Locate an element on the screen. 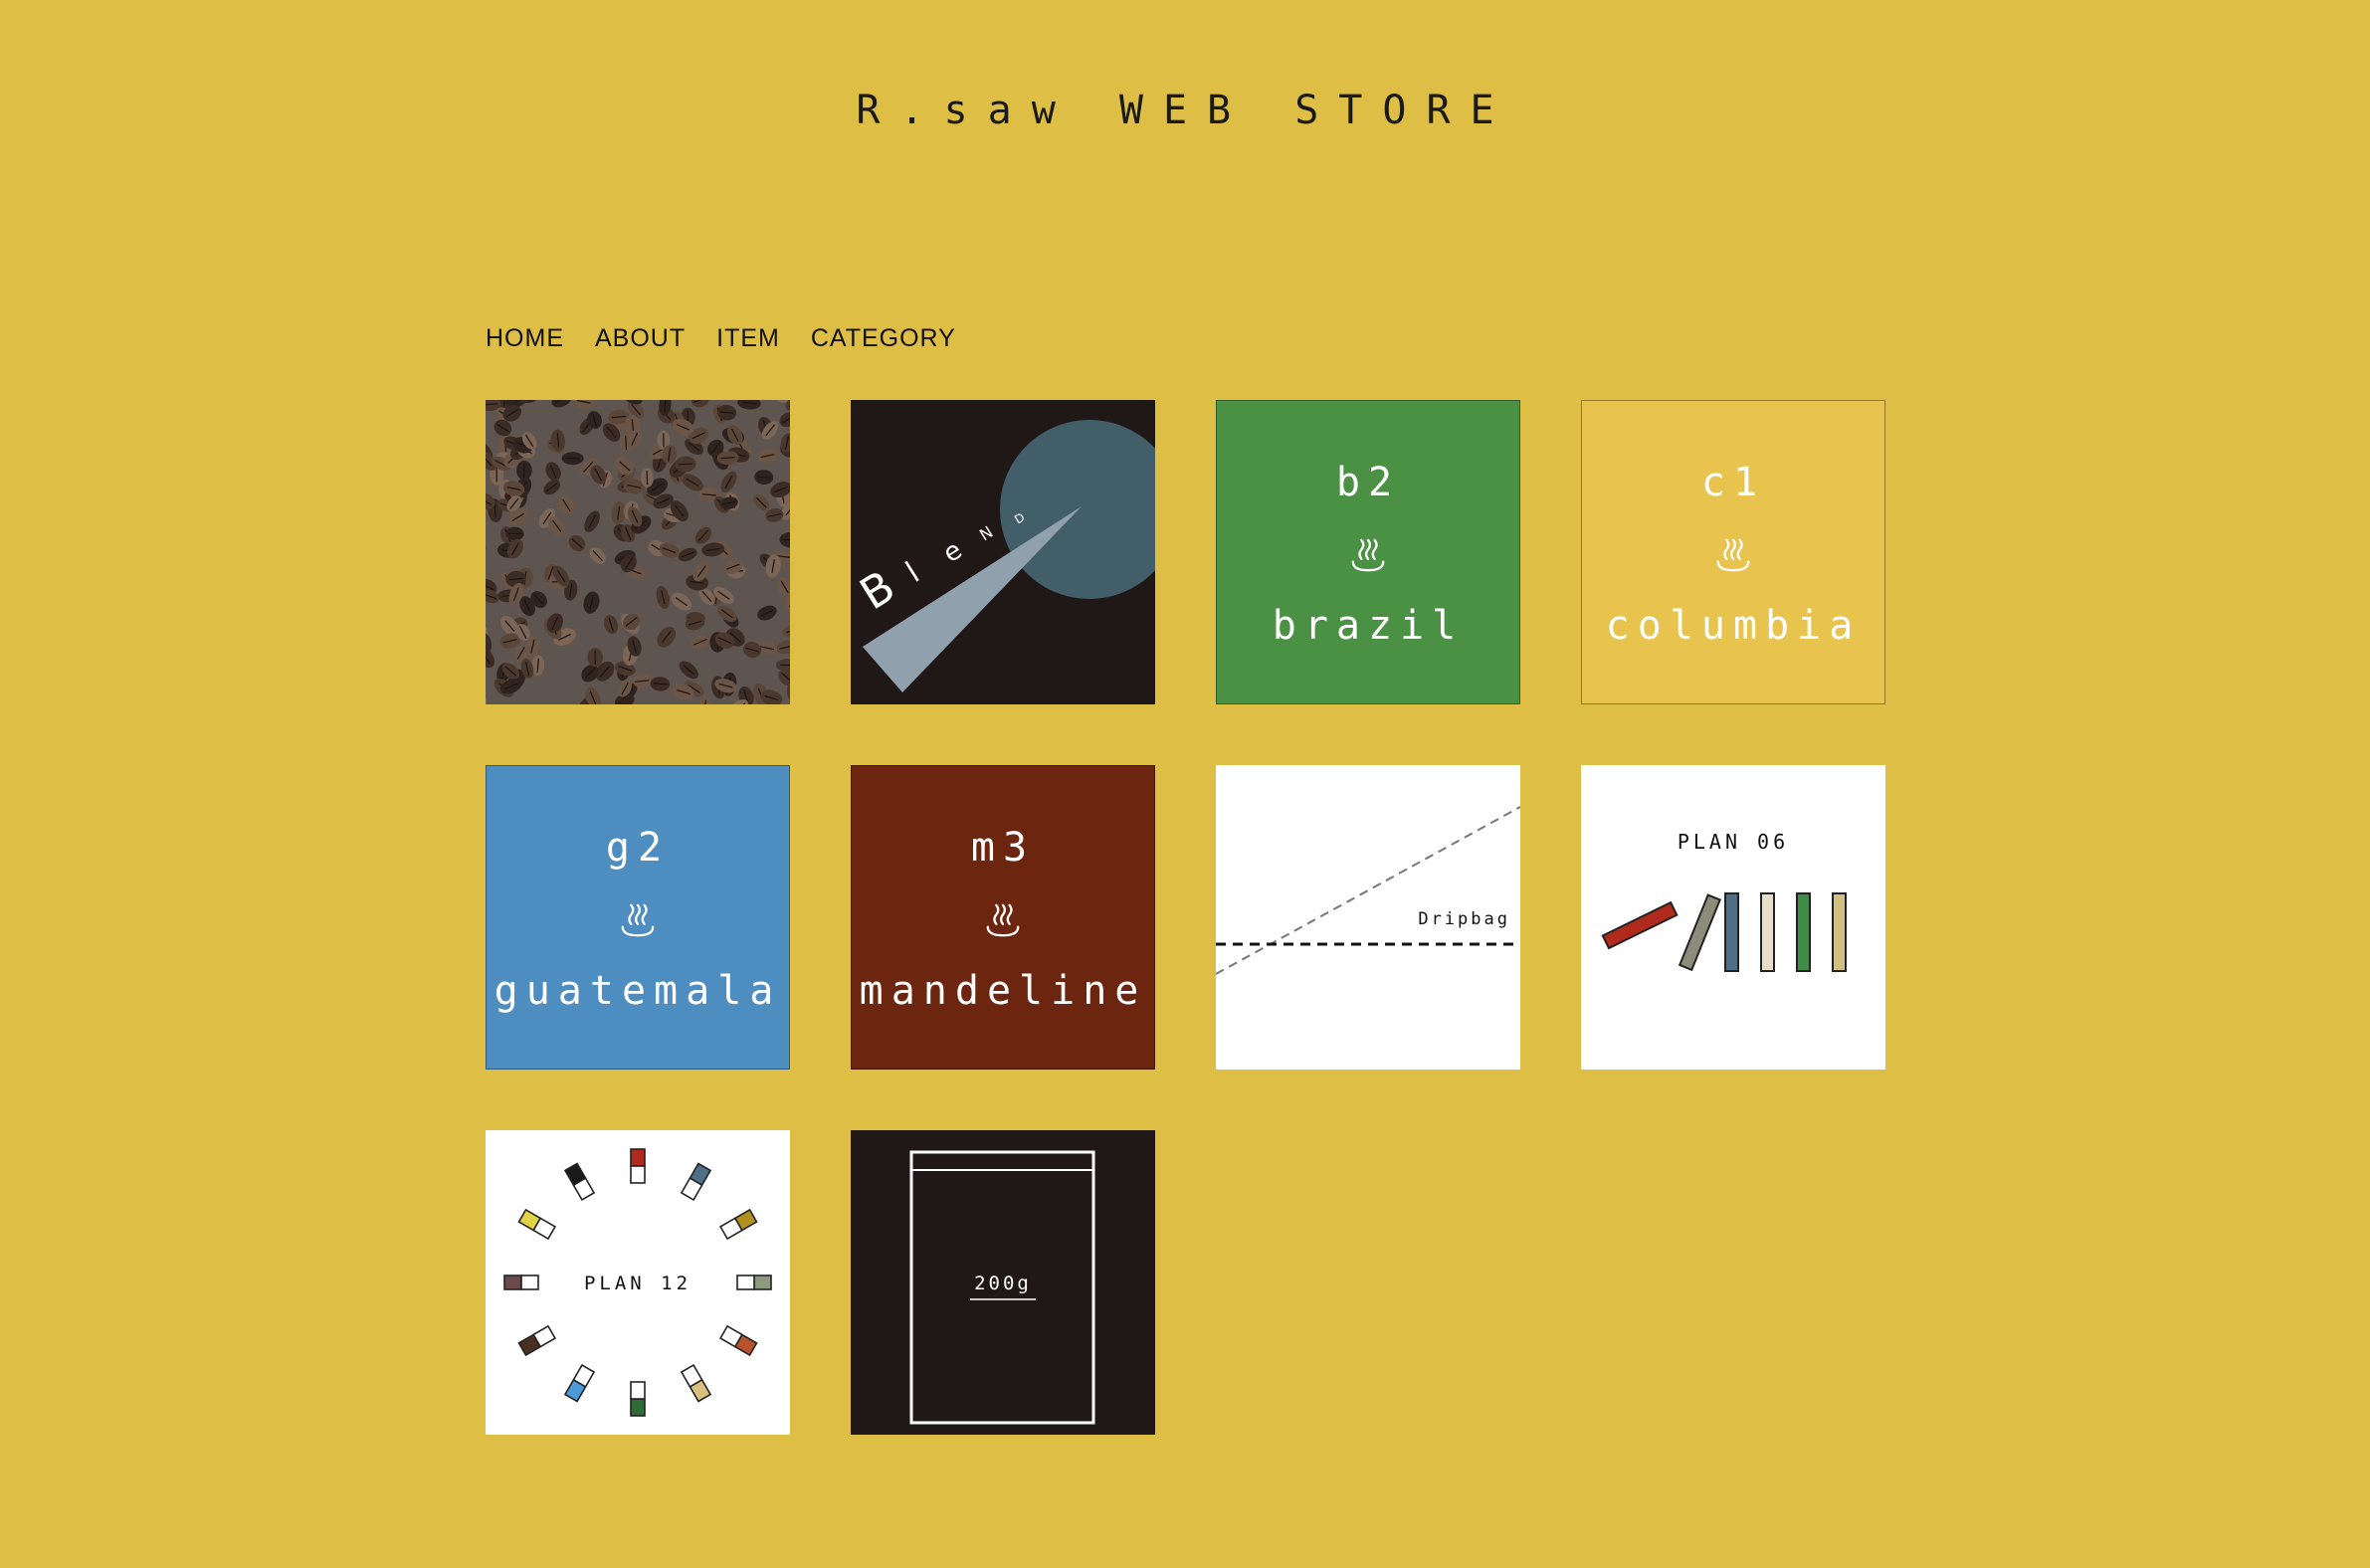 This screenshot has width=2370, height=1568. blend-artwork: B l e N D is located at coordinates (1003, 552).